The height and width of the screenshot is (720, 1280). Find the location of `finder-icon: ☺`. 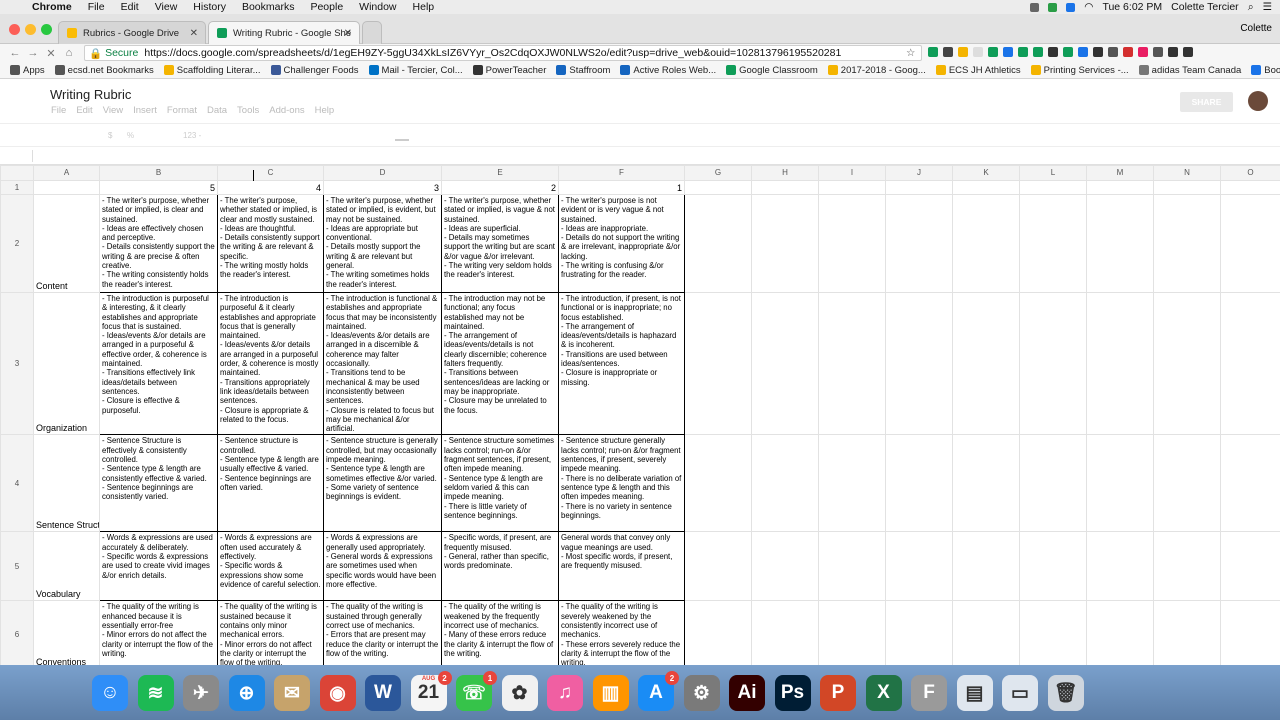

finder-icon: ☺ is located at coordinates (110, 693).